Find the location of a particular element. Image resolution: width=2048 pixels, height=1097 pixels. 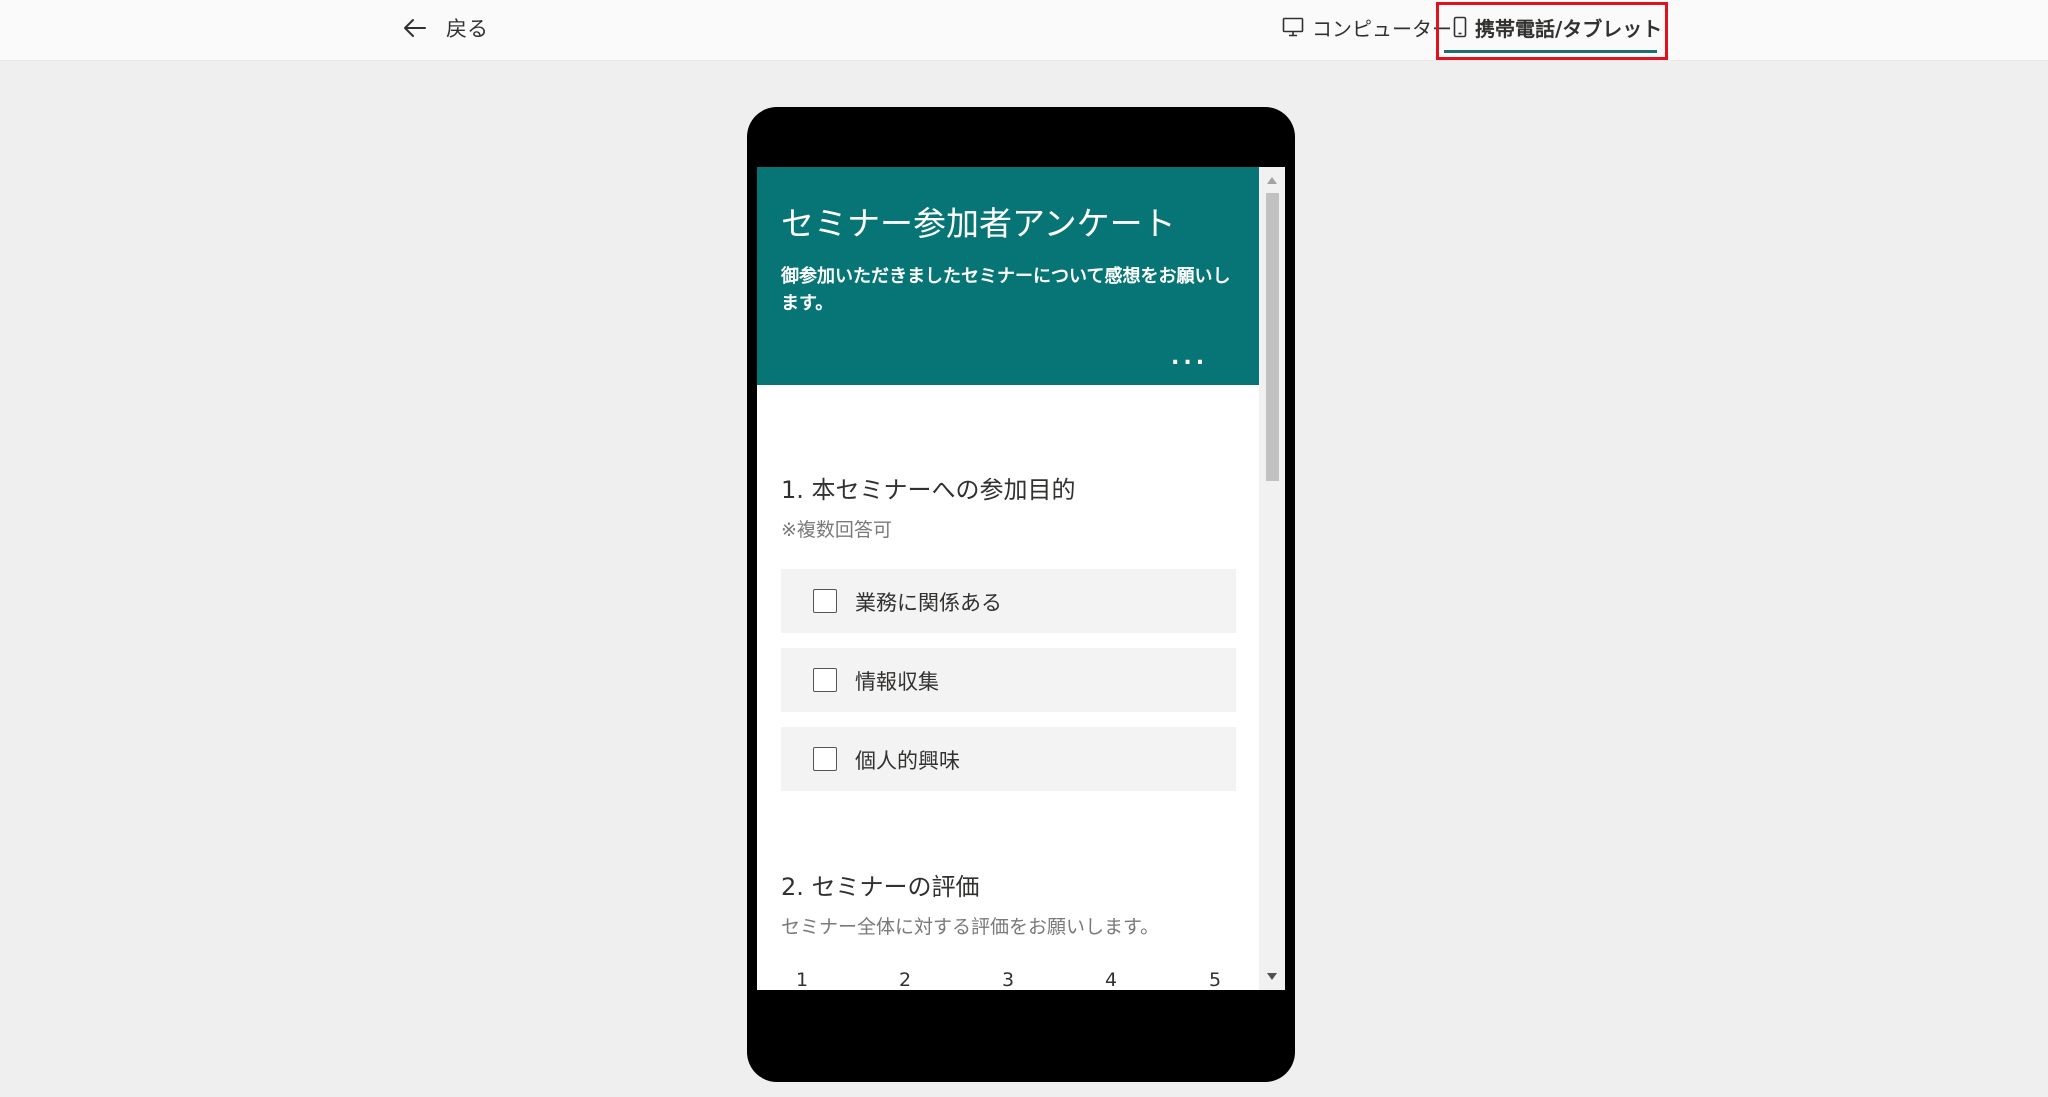

form-title: セミナー参加者アンケート is located at coordinates (978, 223).